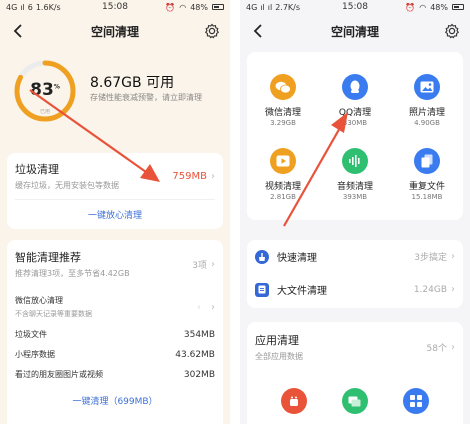 Image resolution: width=470 pixels, height=424 pixels. I want to click on large-file-clean-label: 大文件清理, so click(302, 291).